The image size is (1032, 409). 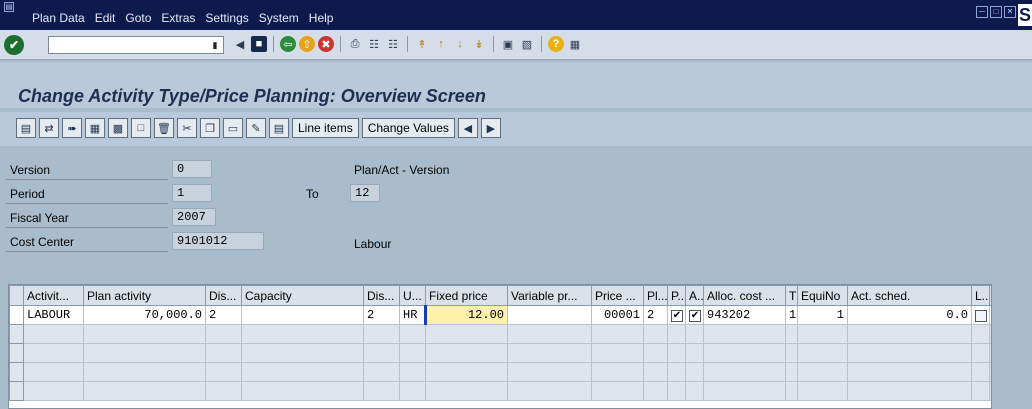 What do you see at coordinates (822, 315) in the screenshot?
I see `cell-equivalence-number: 1` at bounding box center [822, 315].